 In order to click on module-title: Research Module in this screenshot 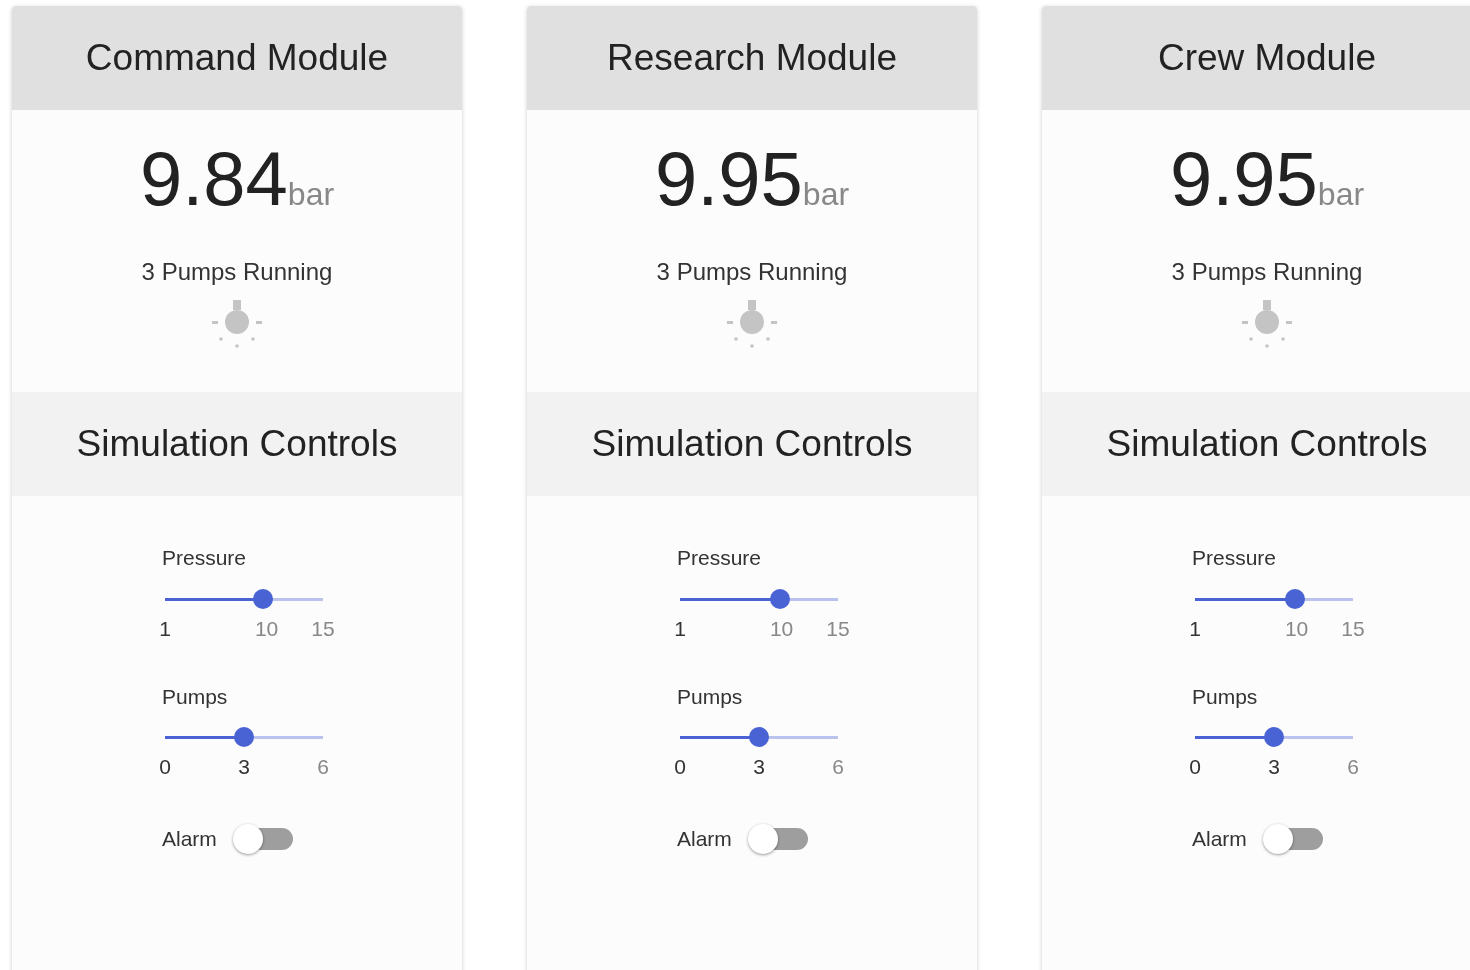, I will do `click(752, 58)`.